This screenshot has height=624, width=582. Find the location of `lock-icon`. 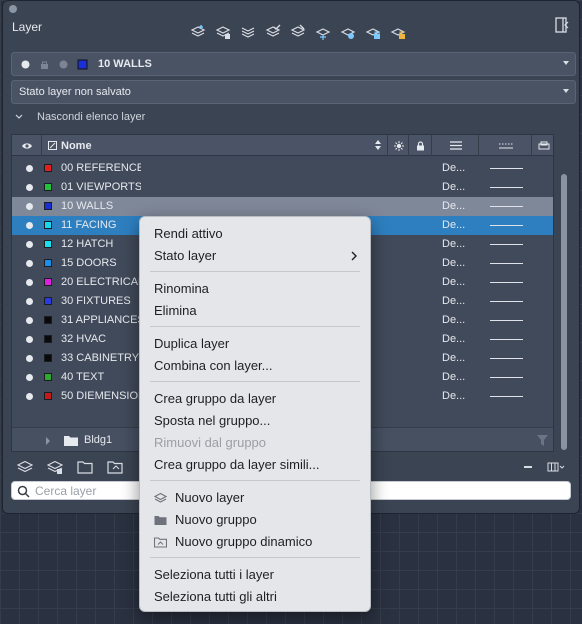

lock-icon is located at coordinates (372, 32).